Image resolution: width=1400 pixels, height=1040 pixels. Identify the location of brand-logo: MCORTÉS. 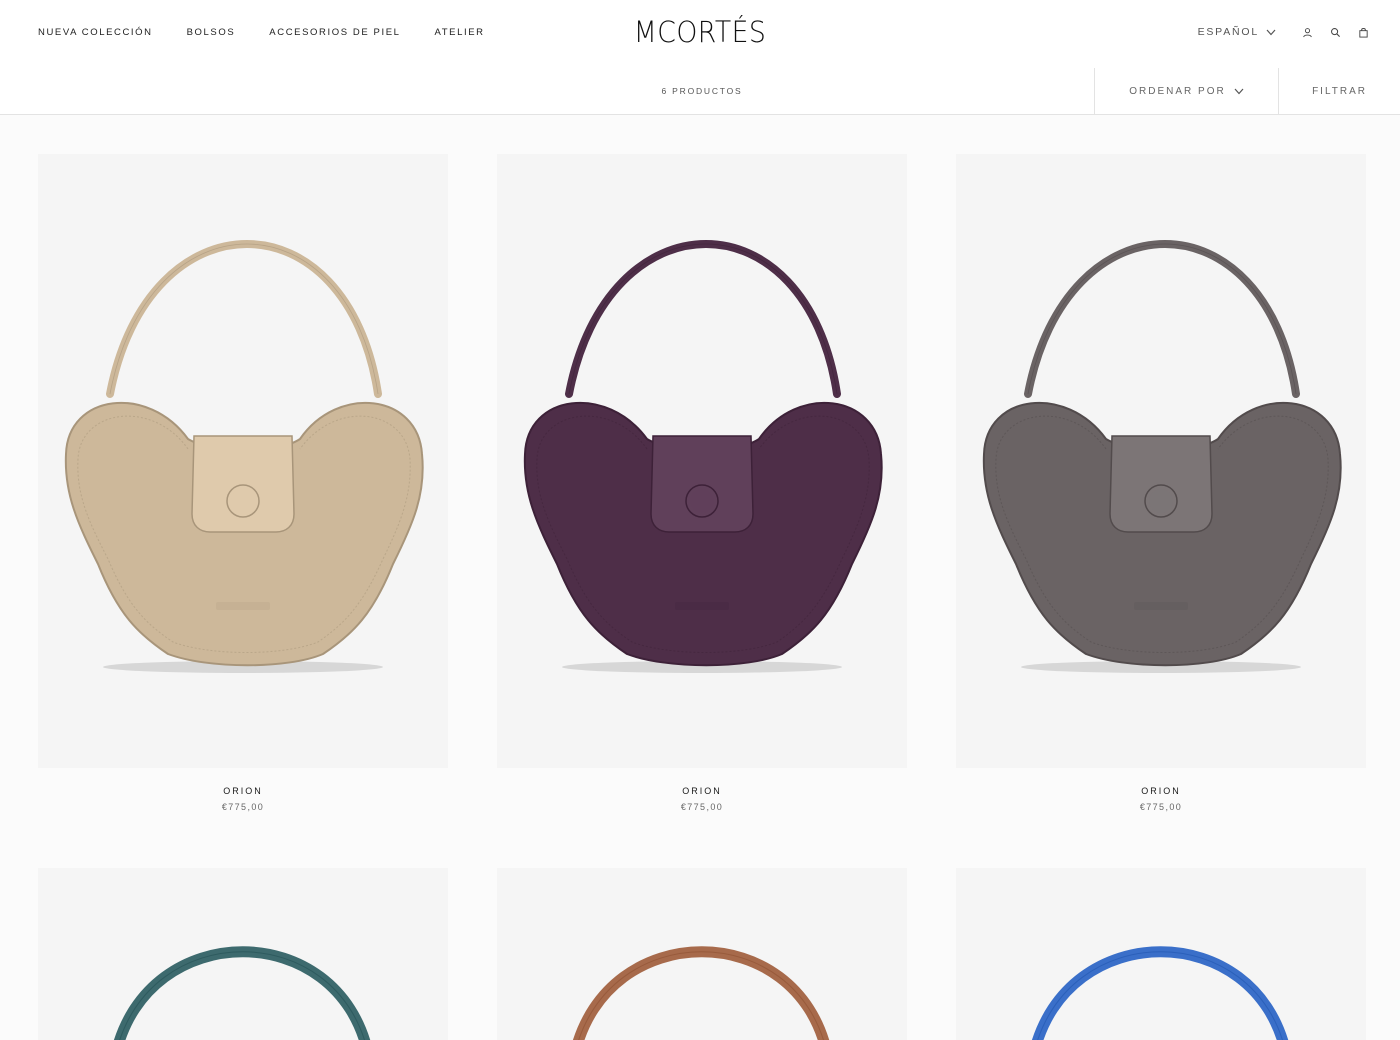
(700, 32).